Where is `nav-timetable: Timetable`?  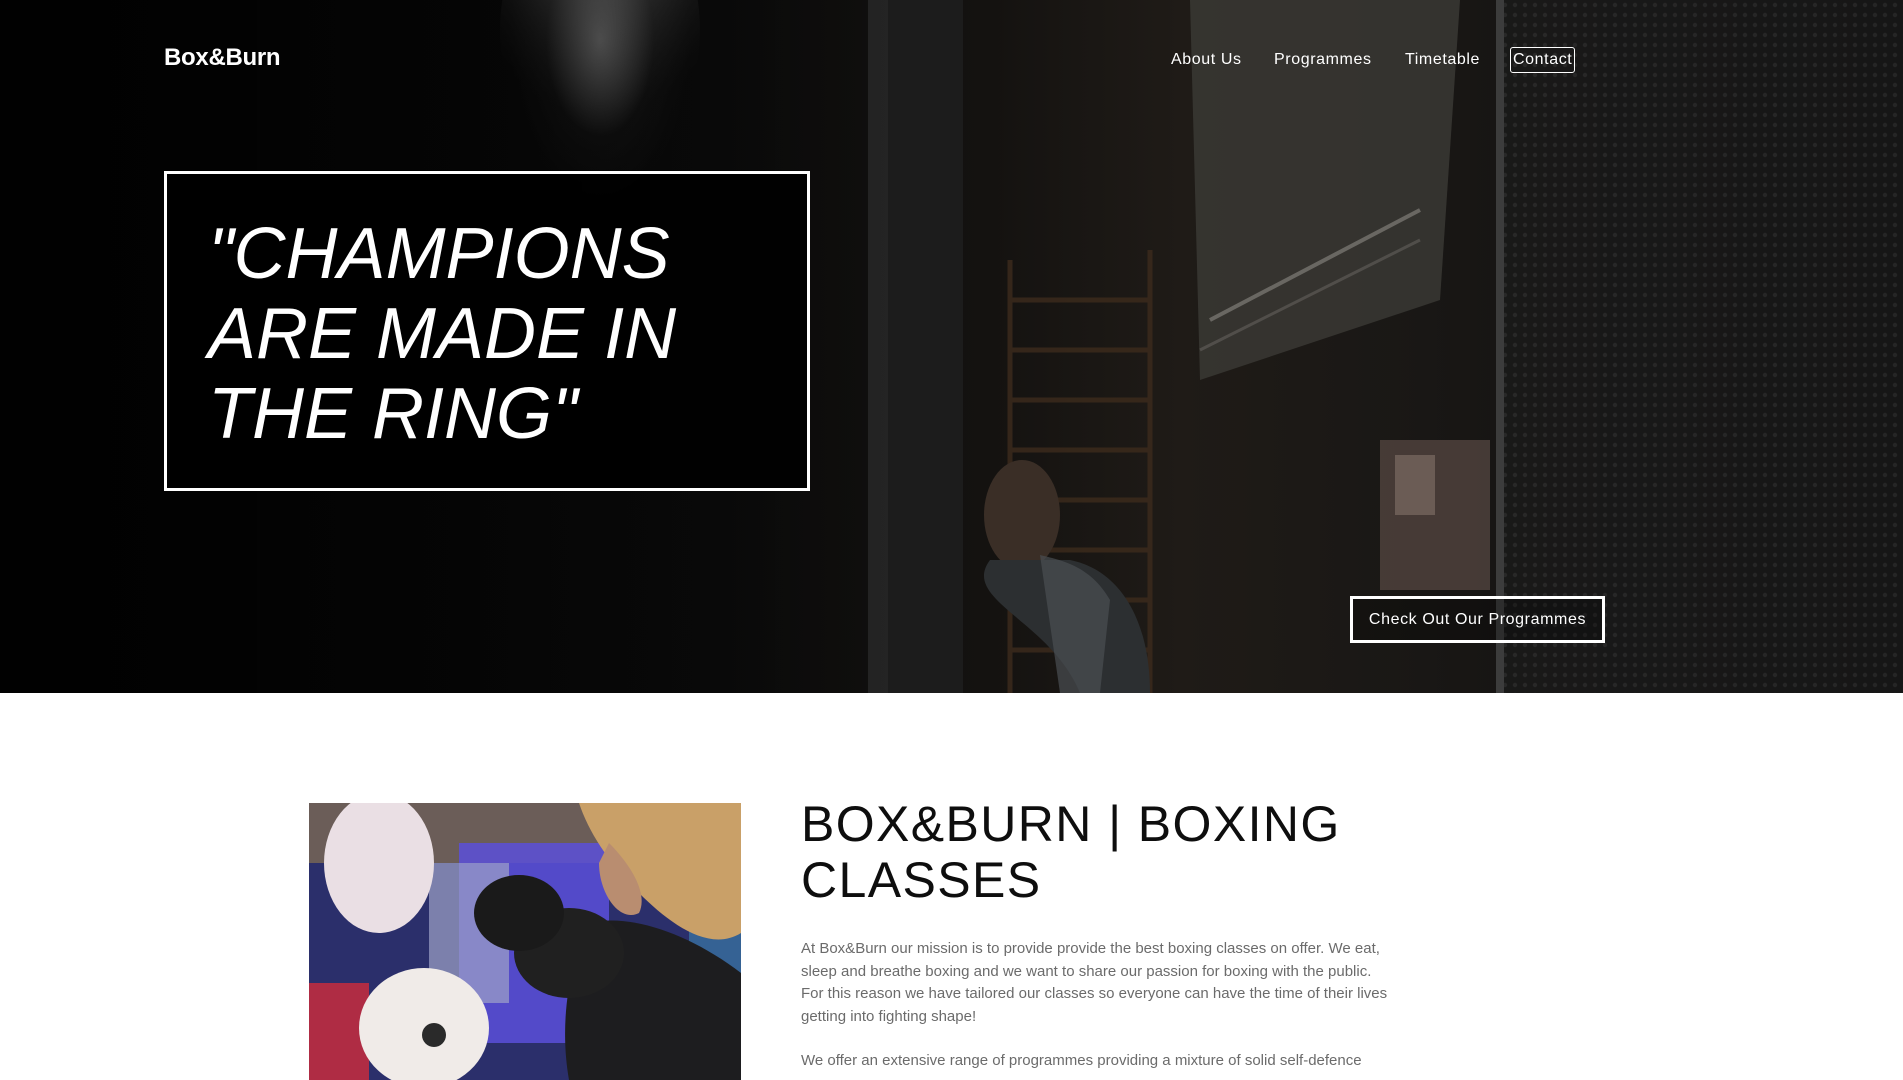 nav-timetable: Timetable is located at coordinates (1442, 60).